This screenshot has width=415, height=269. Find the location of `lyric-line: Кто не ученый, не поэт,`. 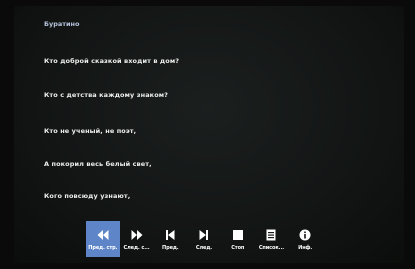

lyric-line: Кто не ученый, не поэт, is located at coordinates (90, 131).